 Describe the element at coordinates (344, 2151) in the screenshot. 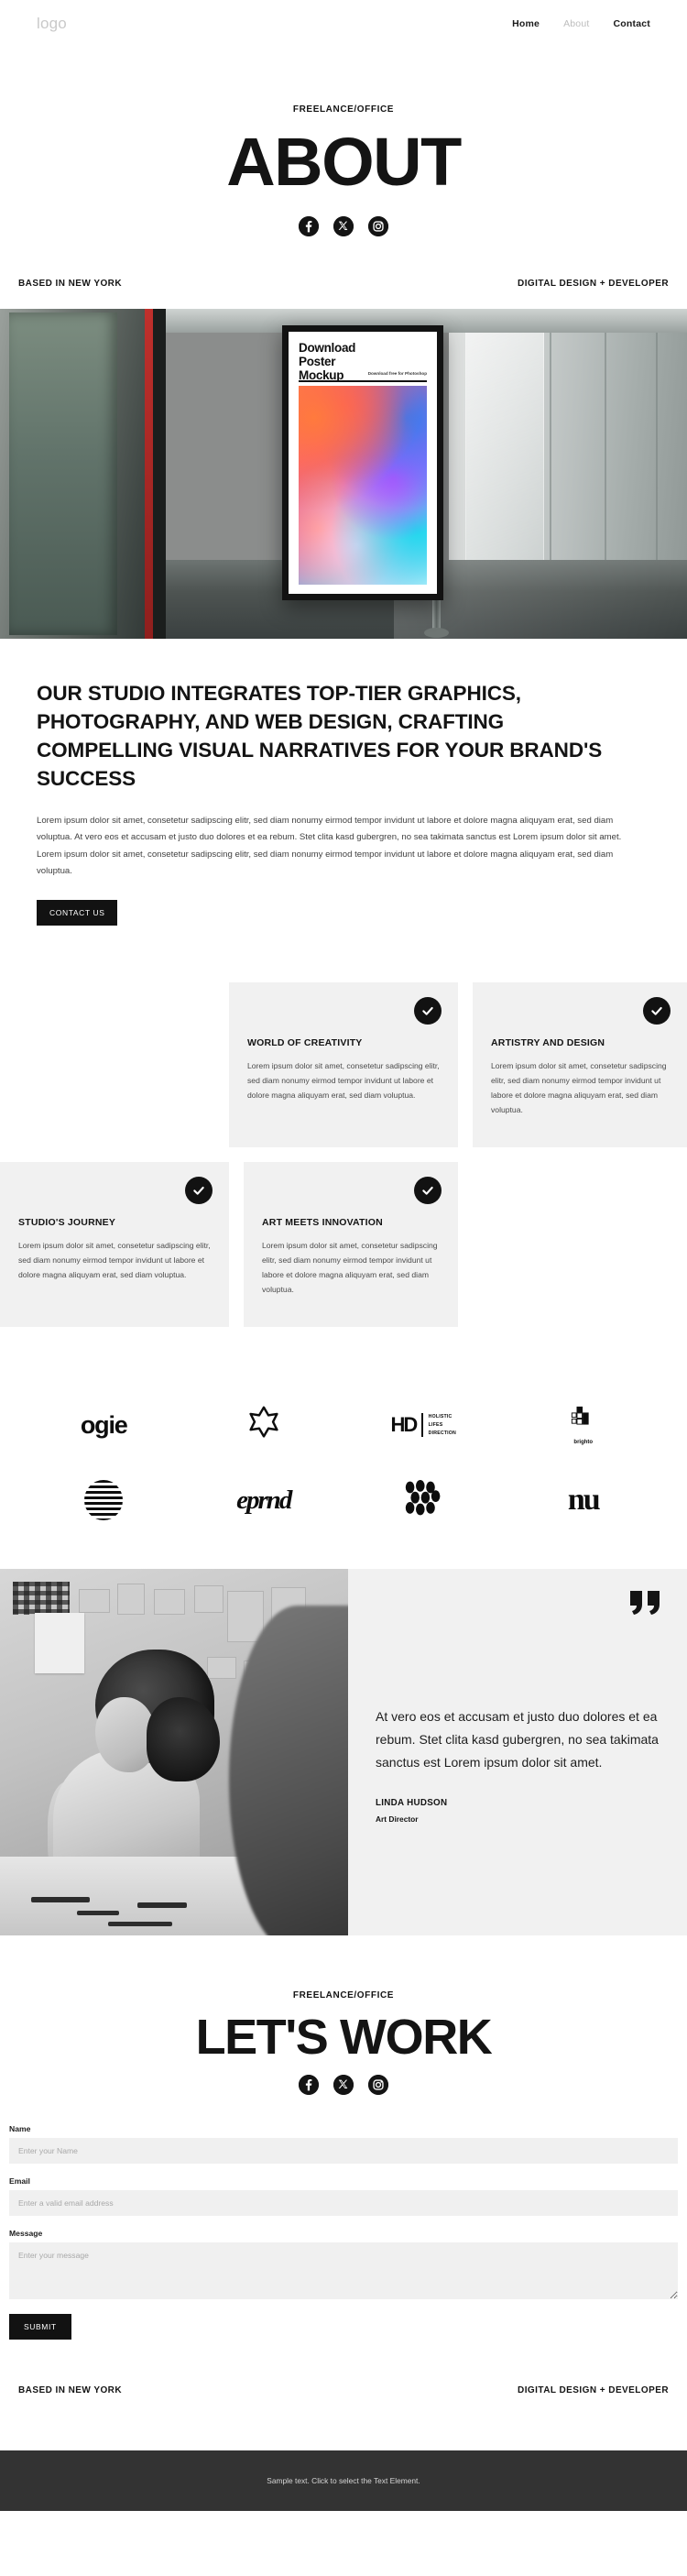

I see `name-input` at that location.